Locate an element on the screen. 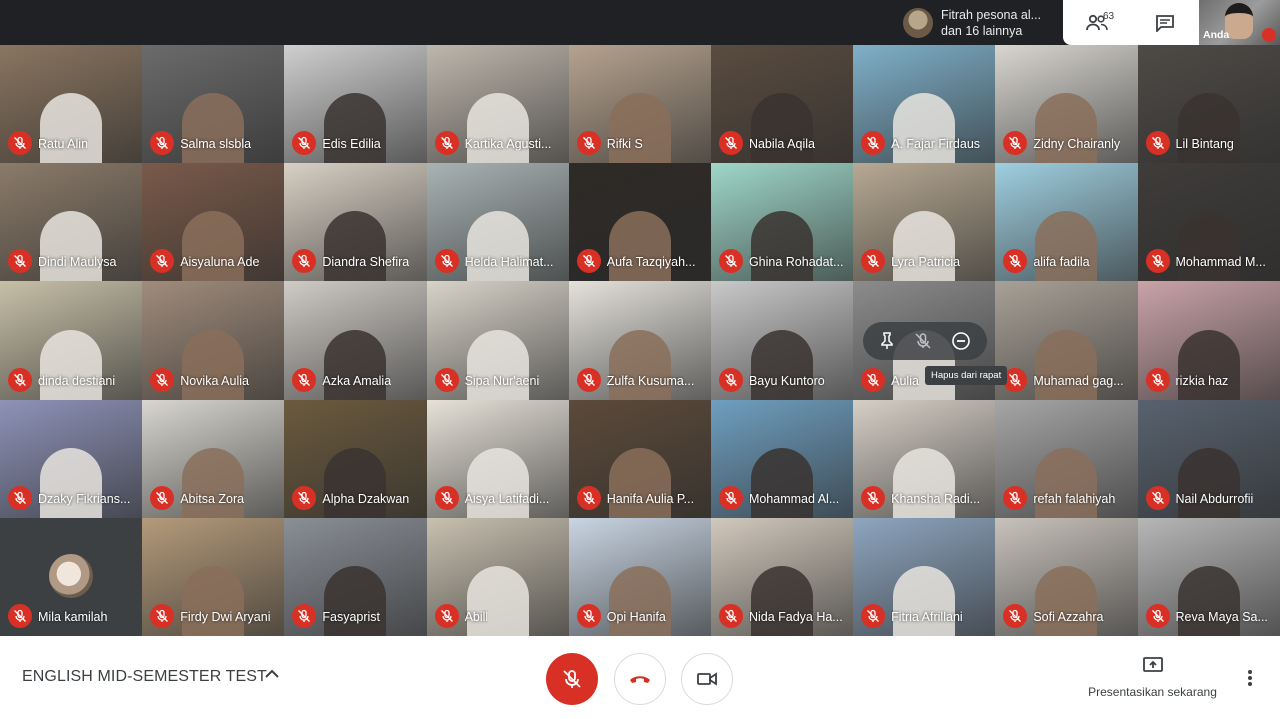  pin-icon is located at coordinates (887, 341).